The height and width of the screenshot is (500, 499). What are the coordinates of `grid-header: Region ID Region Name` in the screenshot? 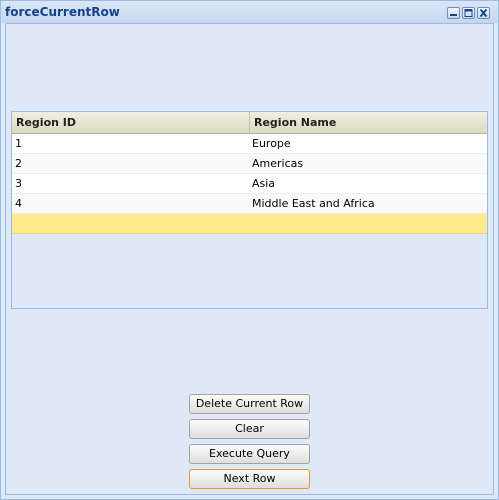 It's located at (249, 123).